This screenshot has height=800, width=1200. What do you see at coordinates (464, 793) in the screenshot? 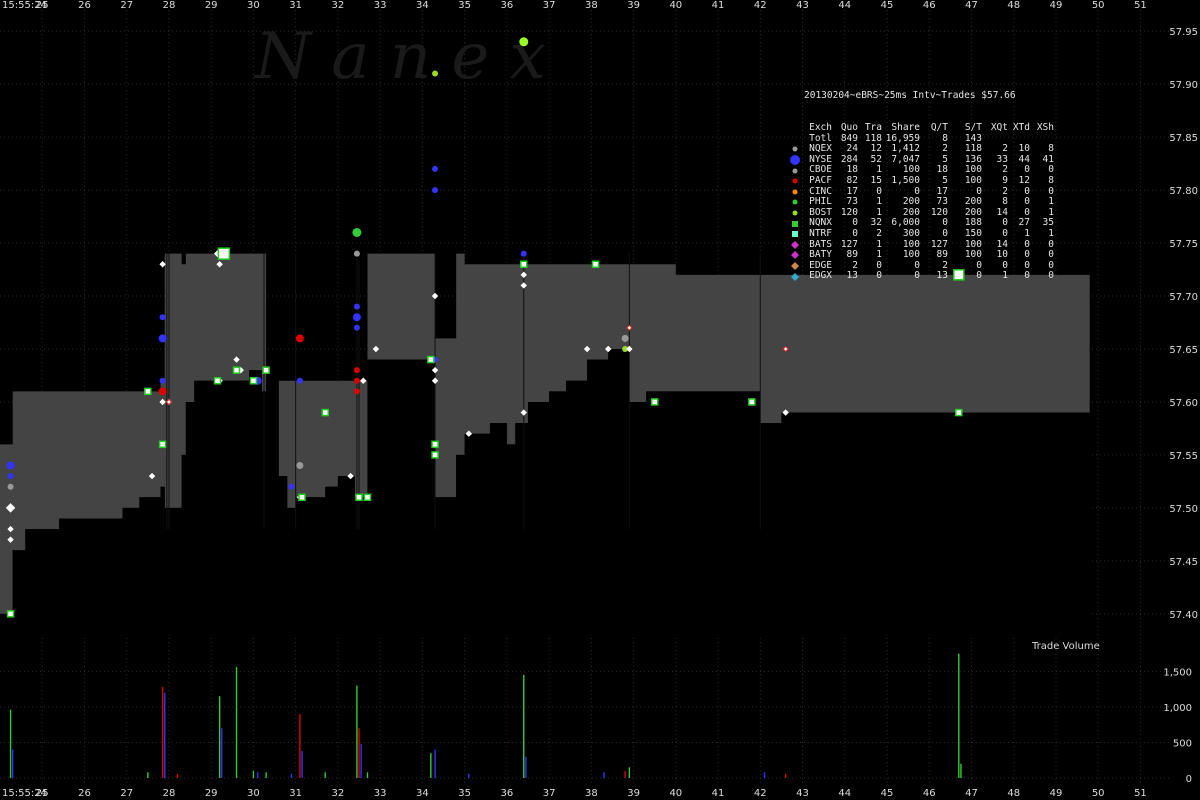
I see `x-tick-label-bottom: 35` at bounding box center [464, 793].